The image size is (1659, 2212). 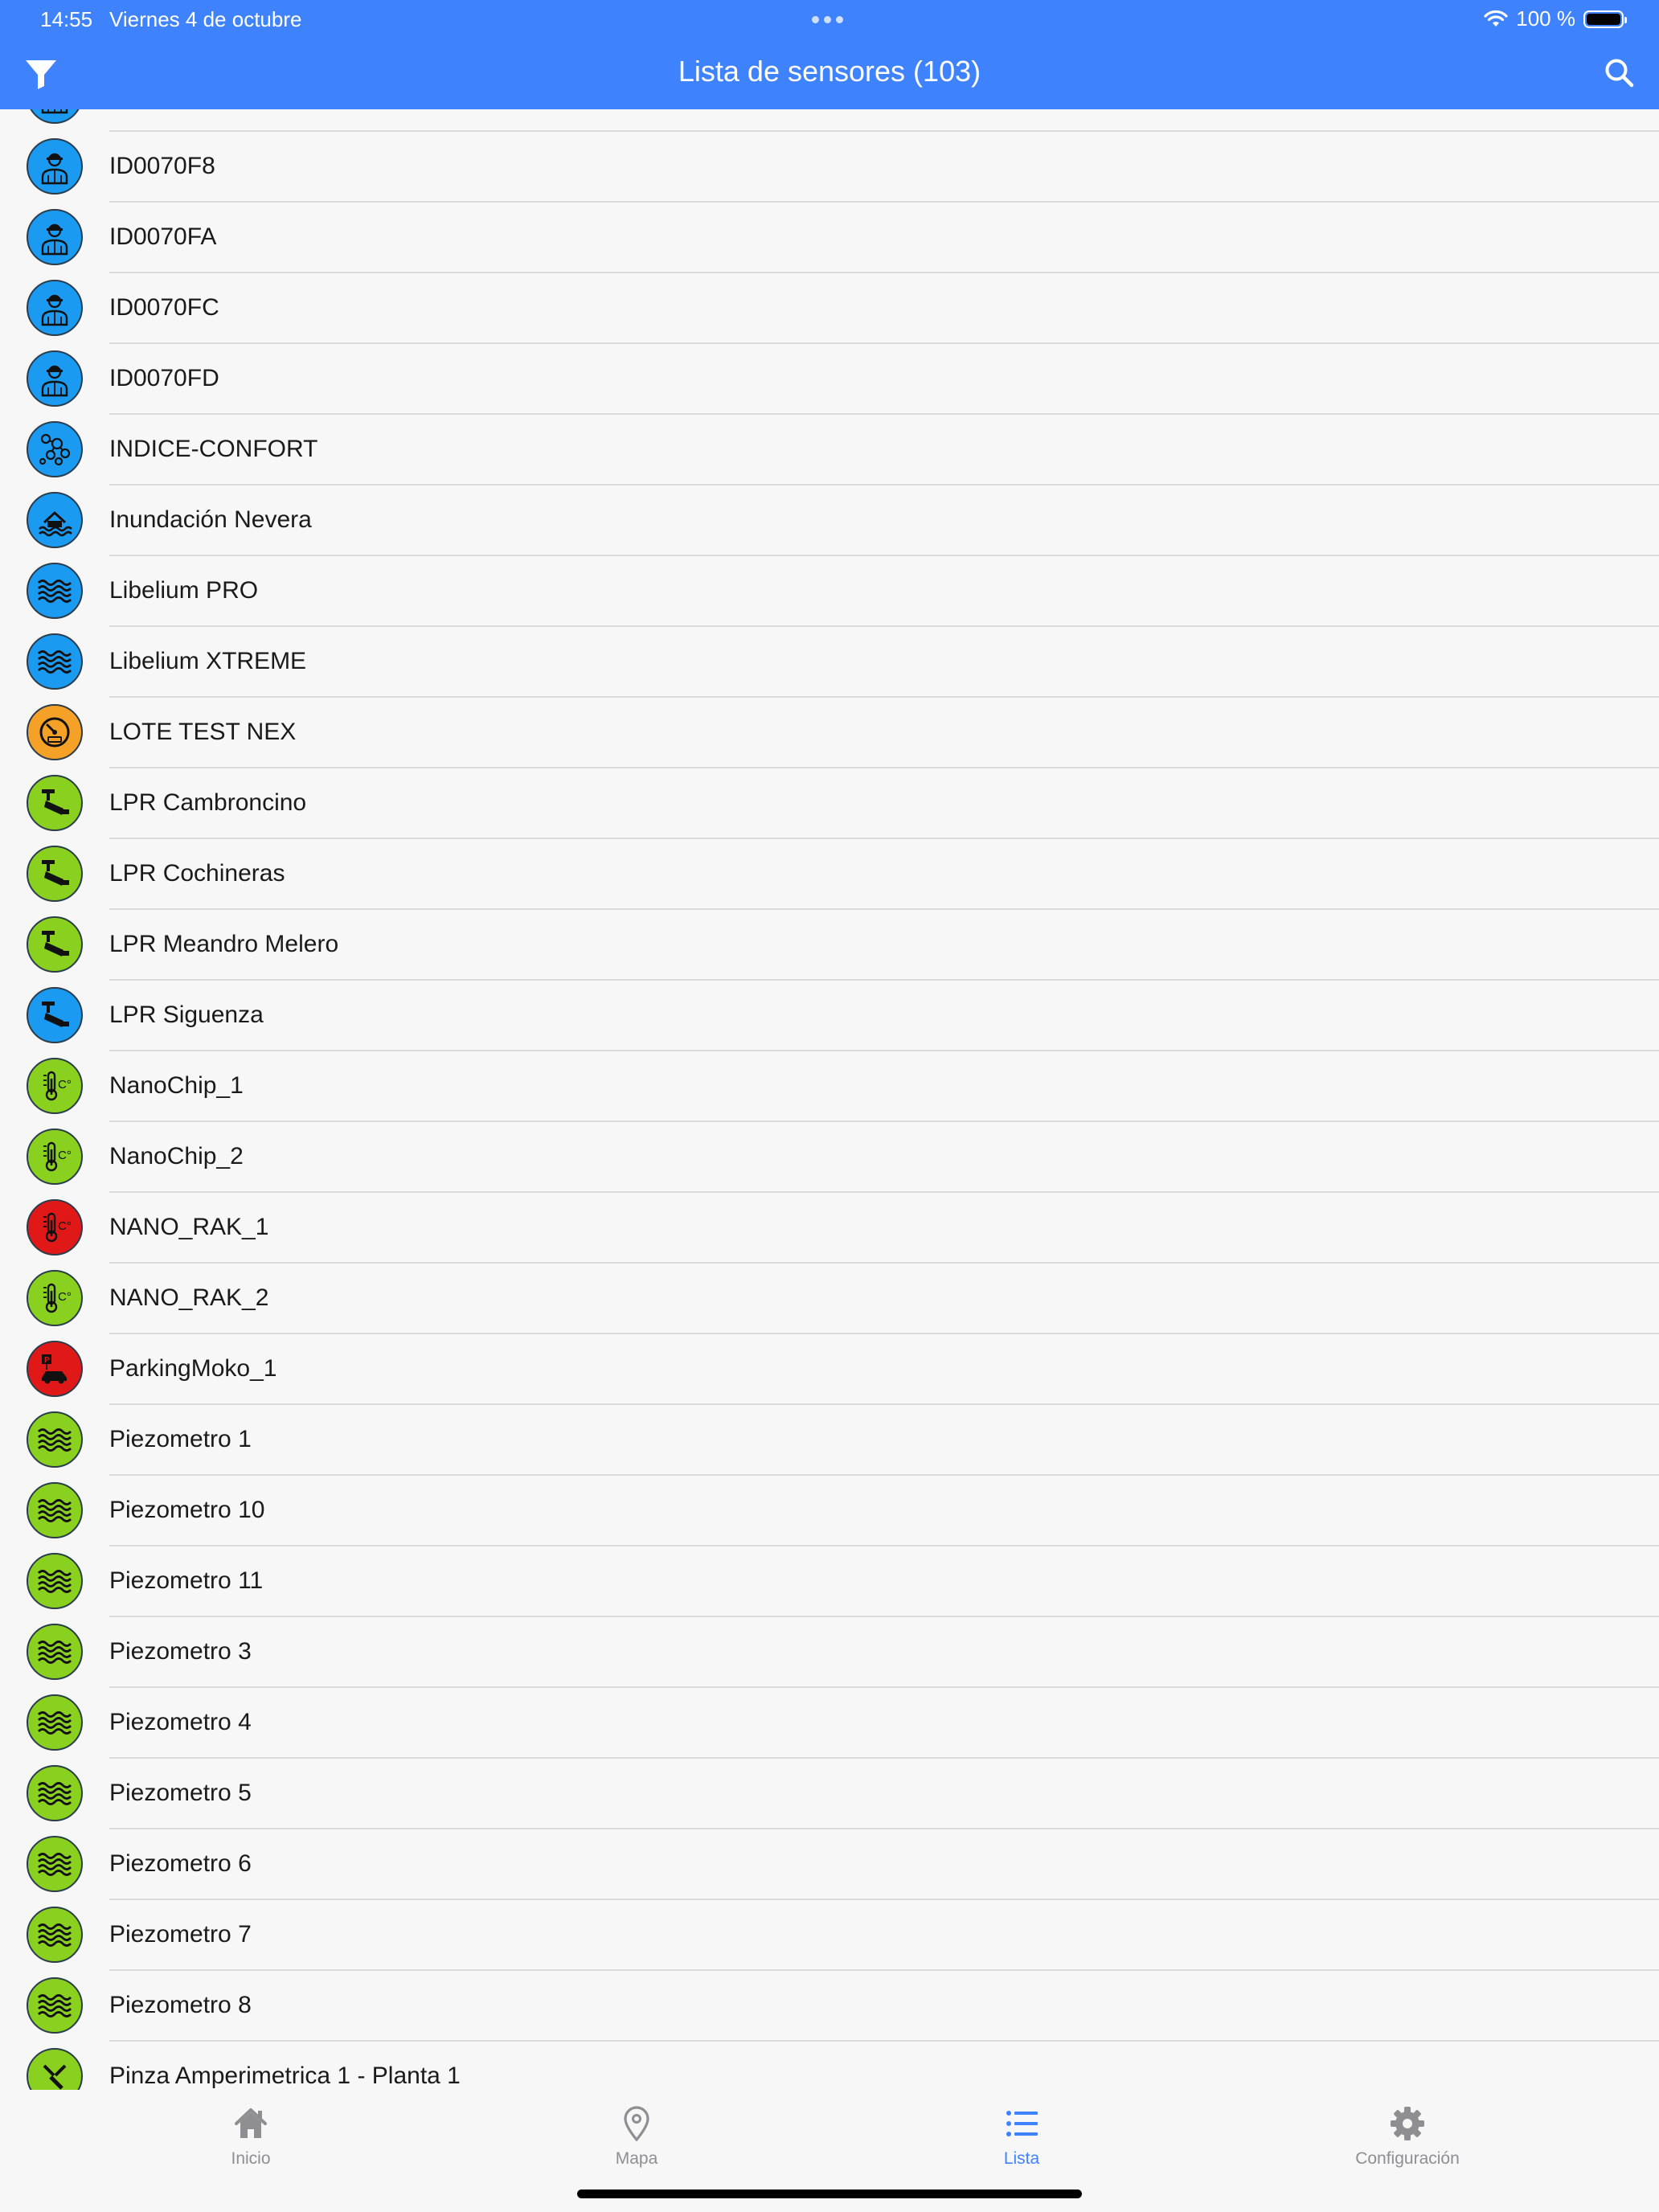 What do you see at coordinates (829, 379) in the screenshot?
I see `sensor-row: ID0070FD` at bounding box center [829, 379].